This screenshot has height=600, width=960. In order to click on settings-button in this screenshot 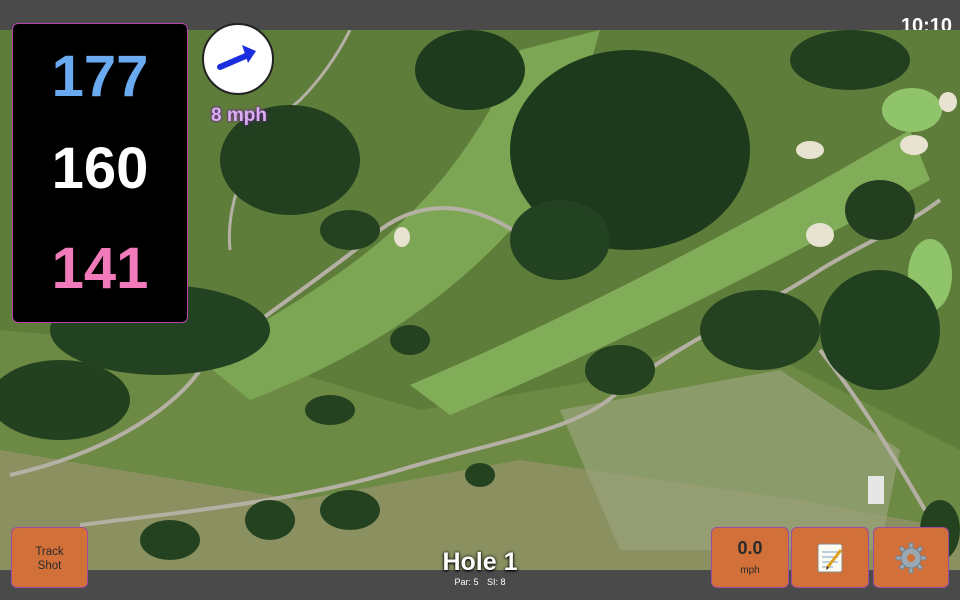, I will do `click(911, 557)`.